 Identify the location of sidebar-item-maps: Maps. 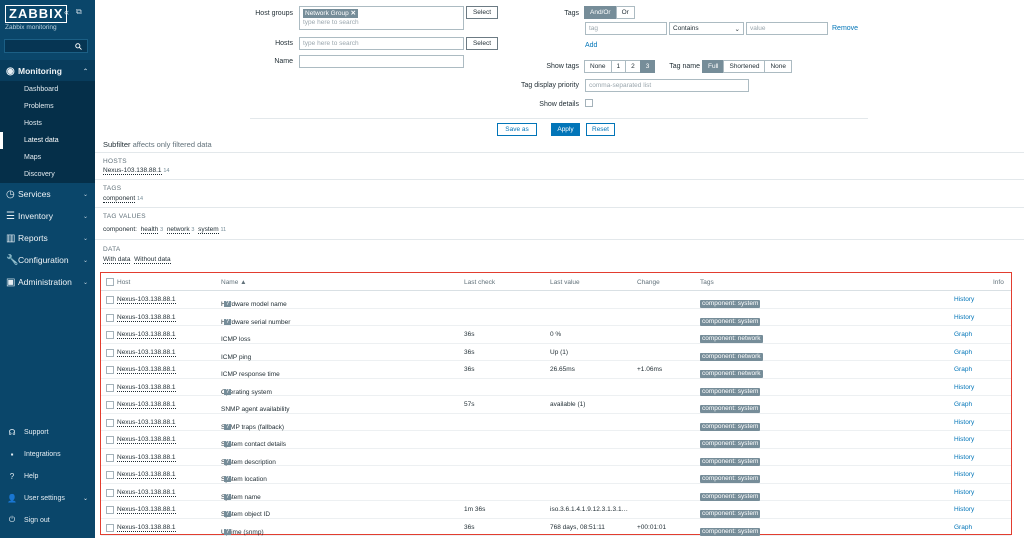
(47, 157).